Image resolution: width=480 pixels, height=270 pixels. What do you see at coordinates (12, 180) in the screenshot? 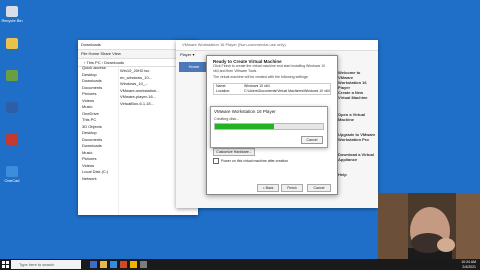
I see `desktop-icon-label: OneCad` at bounding box center [12, 180].